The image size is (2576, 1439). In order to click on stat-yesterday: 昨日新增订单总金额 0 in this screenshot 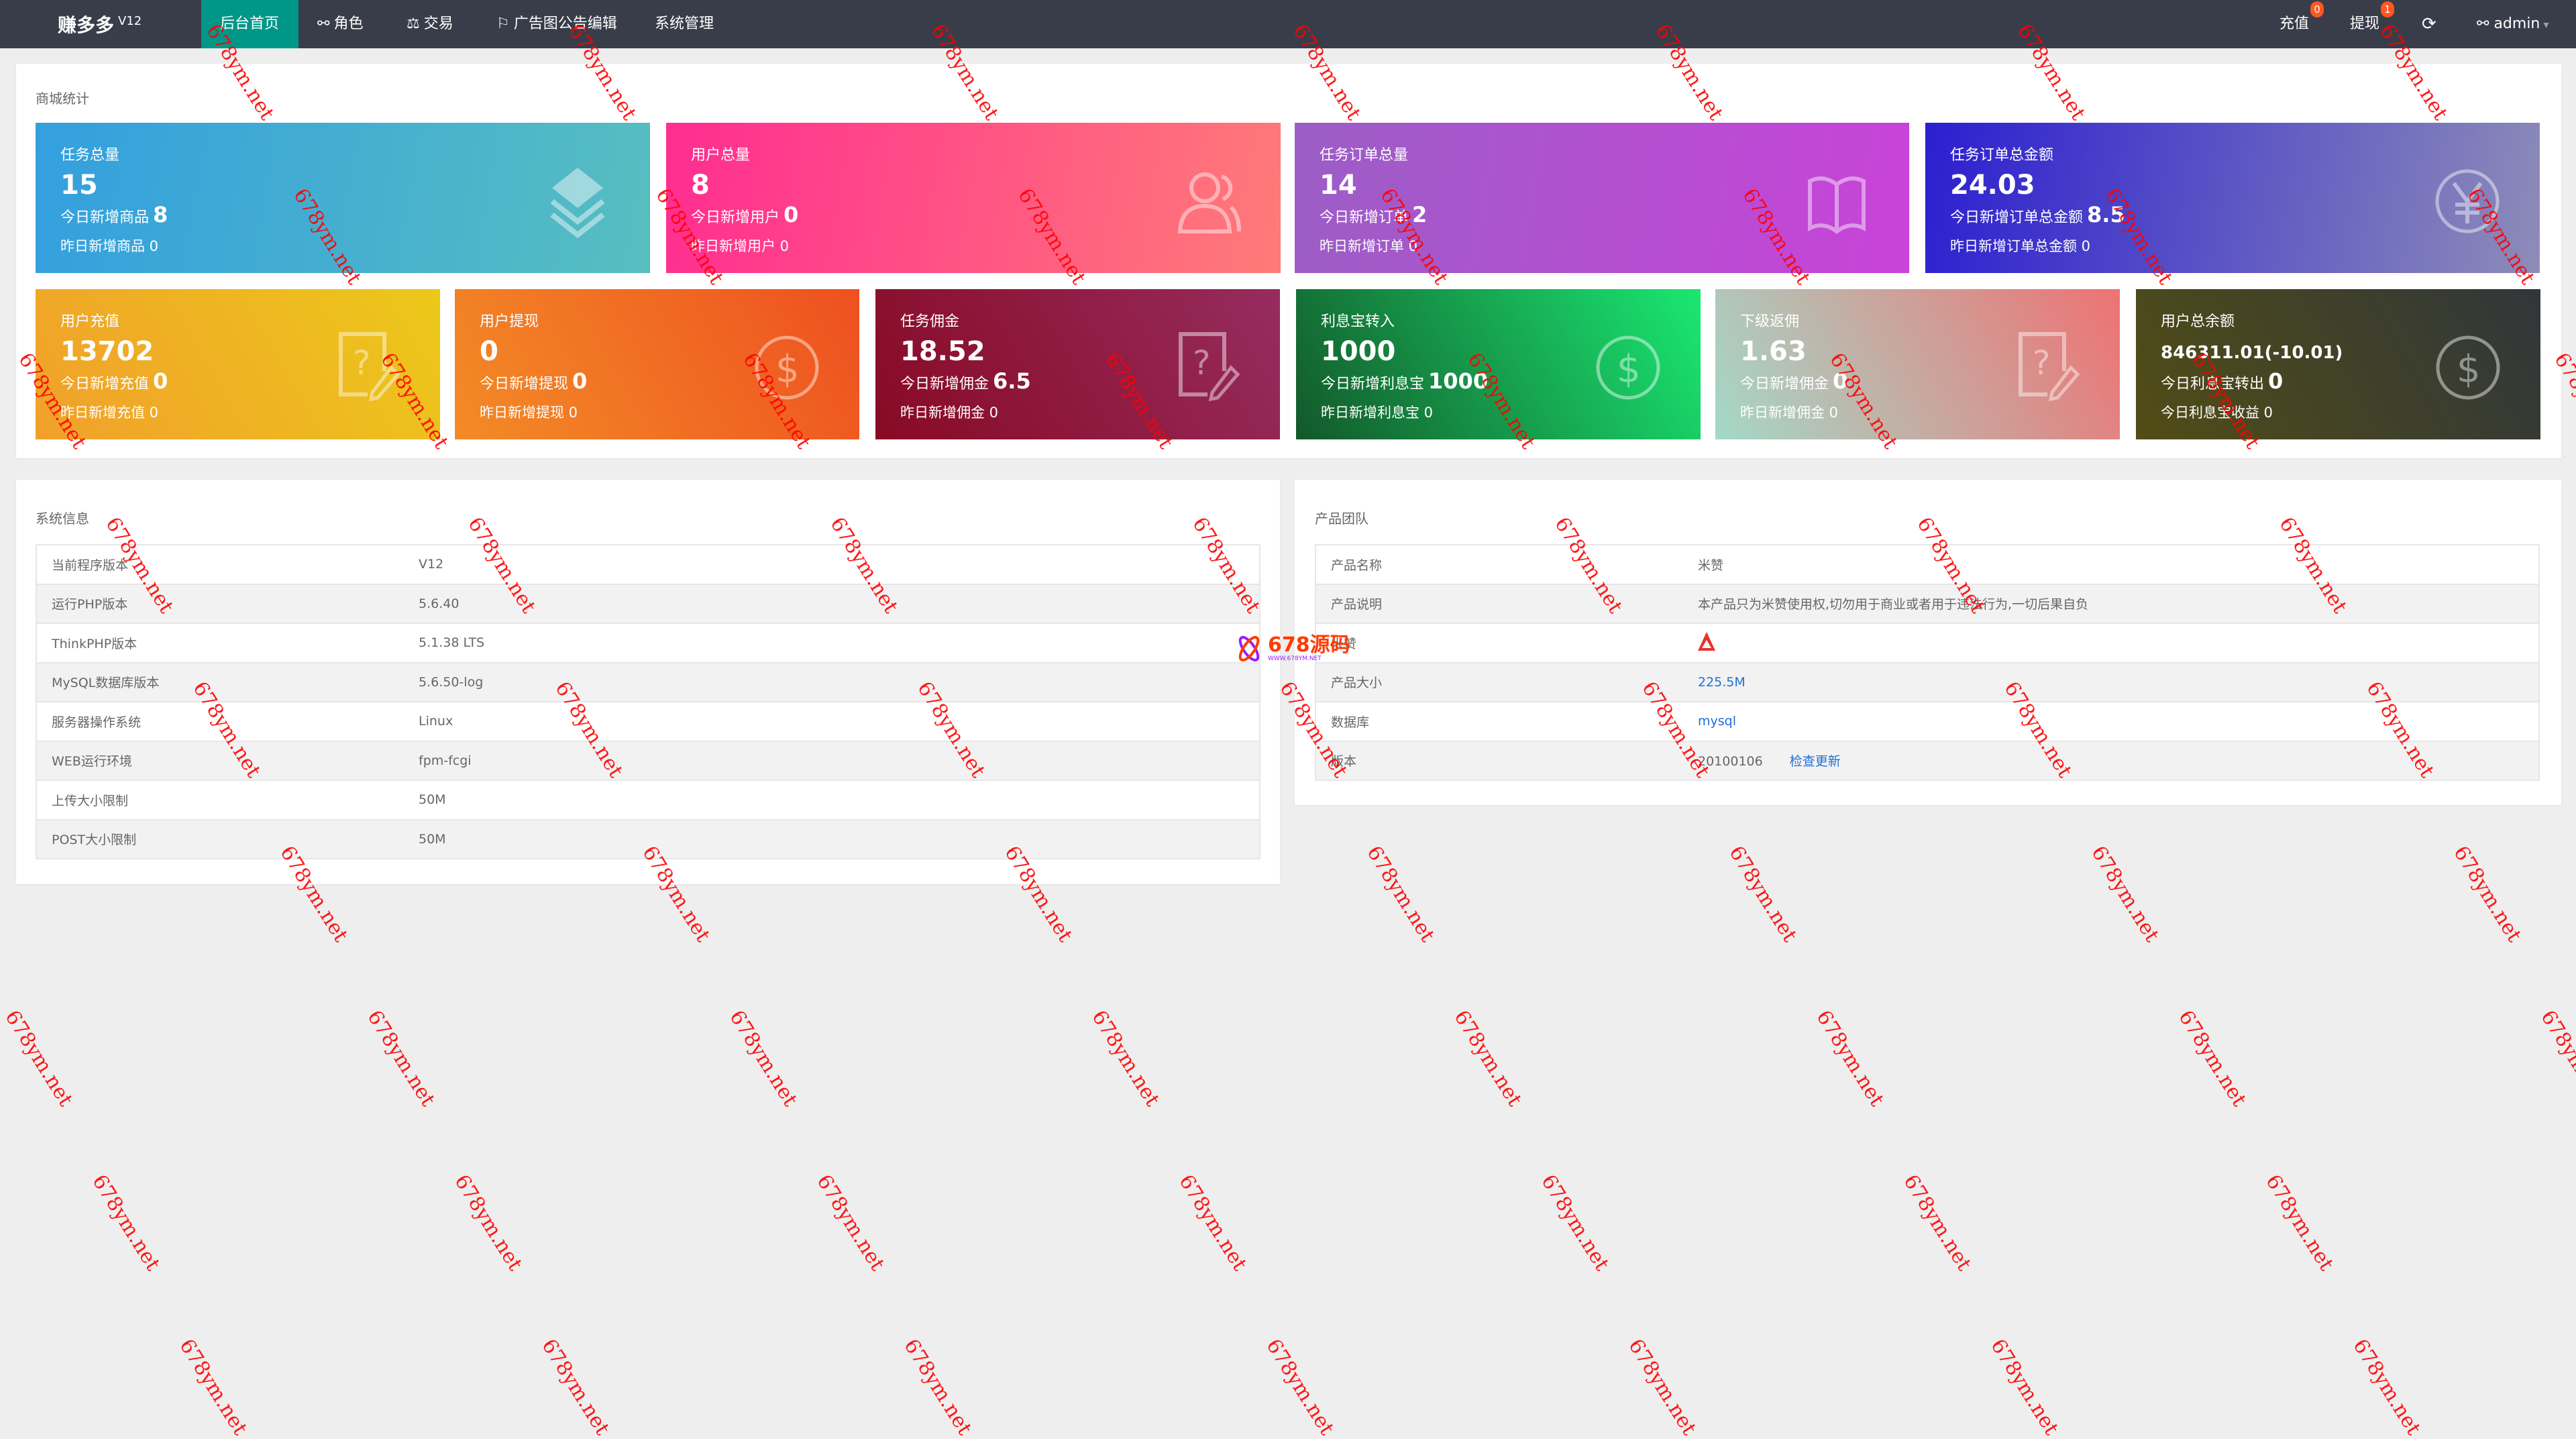, I will do `click(2020, 246)`.